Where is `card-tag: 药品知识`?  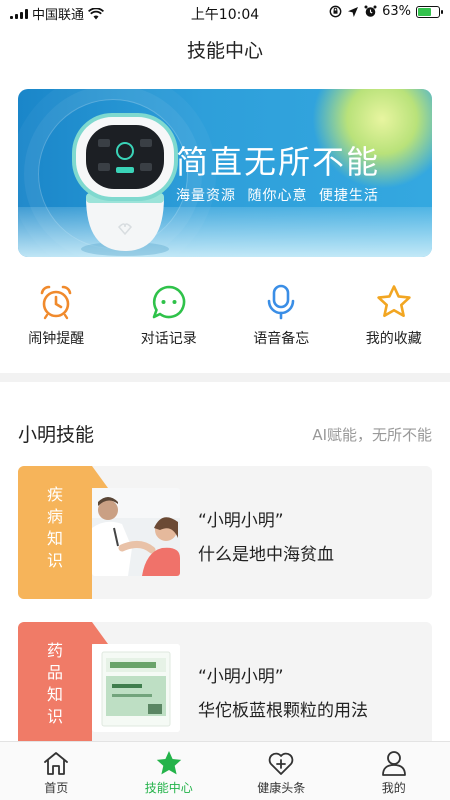
card-tag: 药品知识 is located at coordinates (63, 688).